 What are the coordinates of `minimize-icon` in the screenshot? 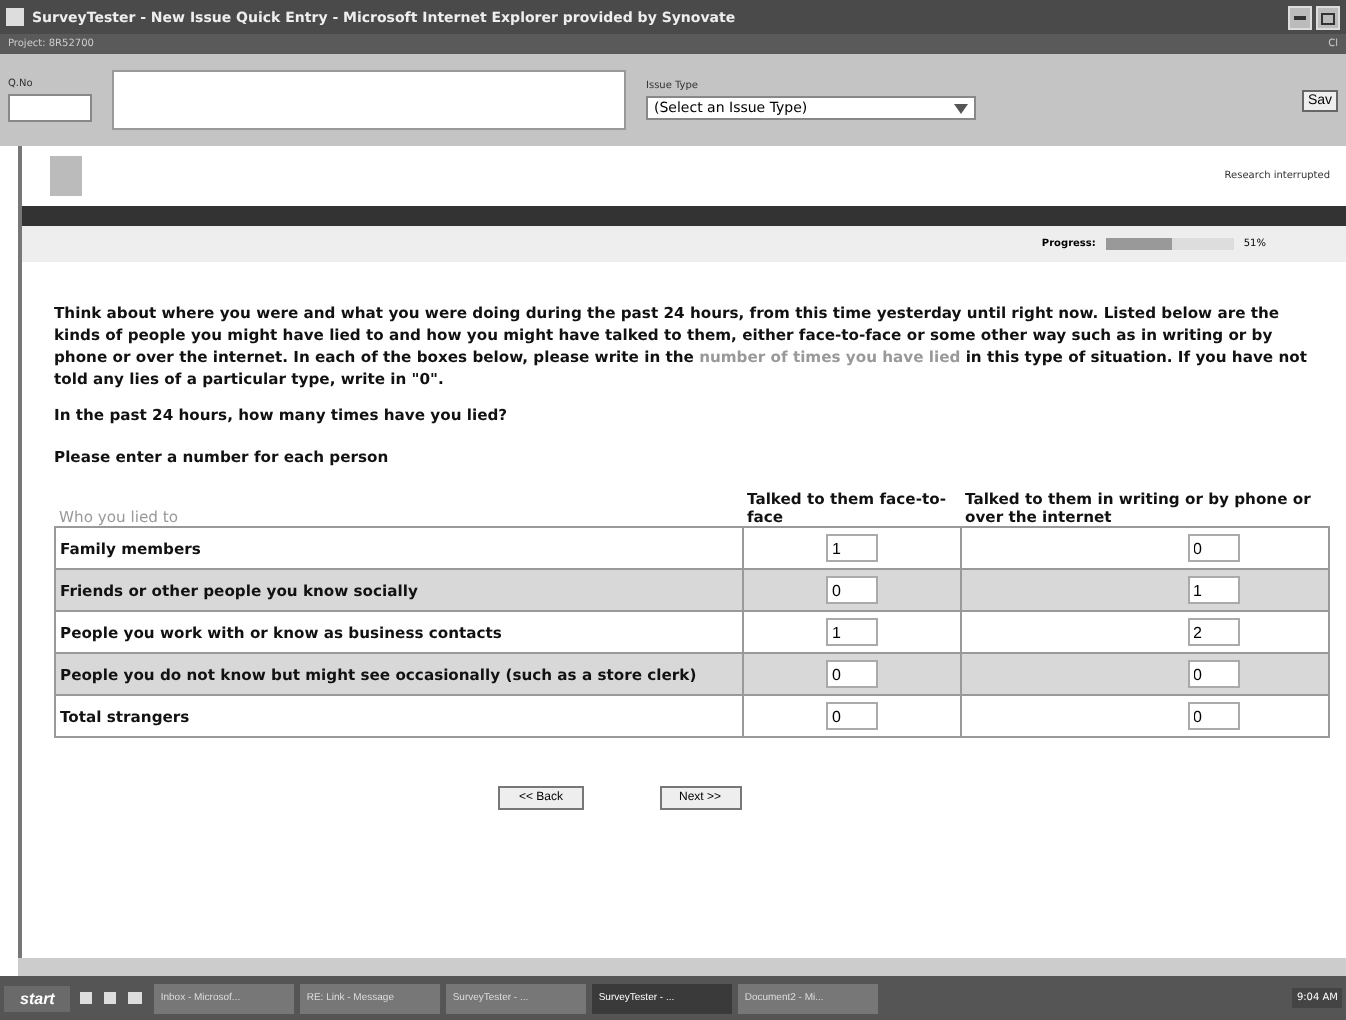 It's located at (1300, 17).